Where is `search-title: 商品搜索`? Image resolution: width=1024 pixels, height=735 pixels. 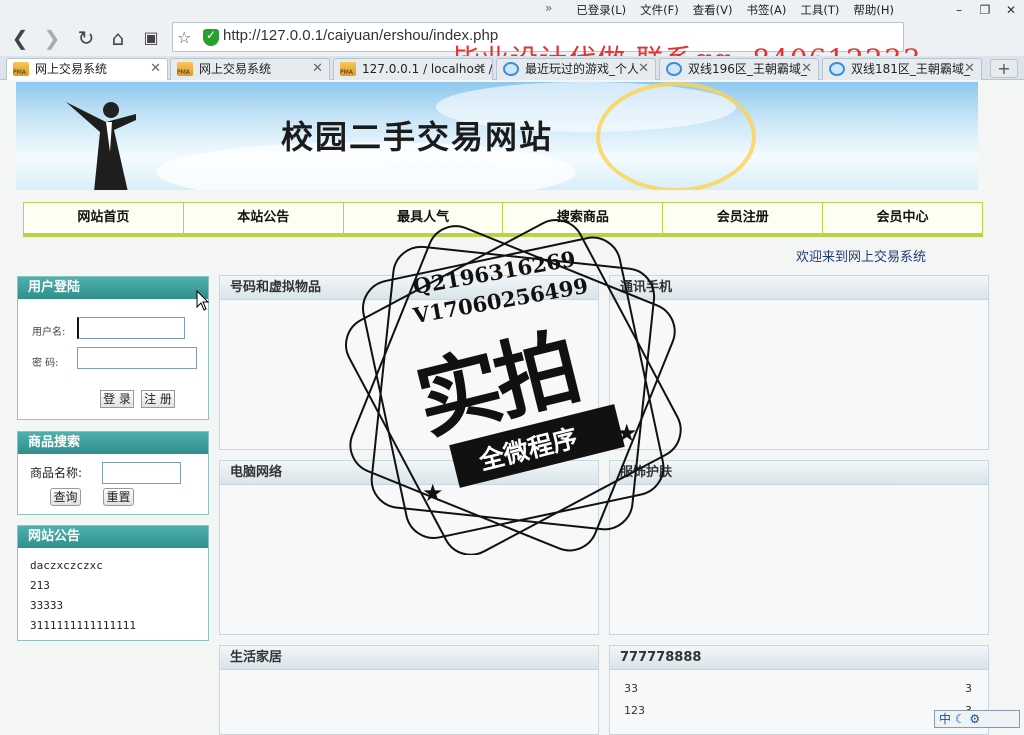
search-title: 商品搜索 is located at coordinates (113, 443).